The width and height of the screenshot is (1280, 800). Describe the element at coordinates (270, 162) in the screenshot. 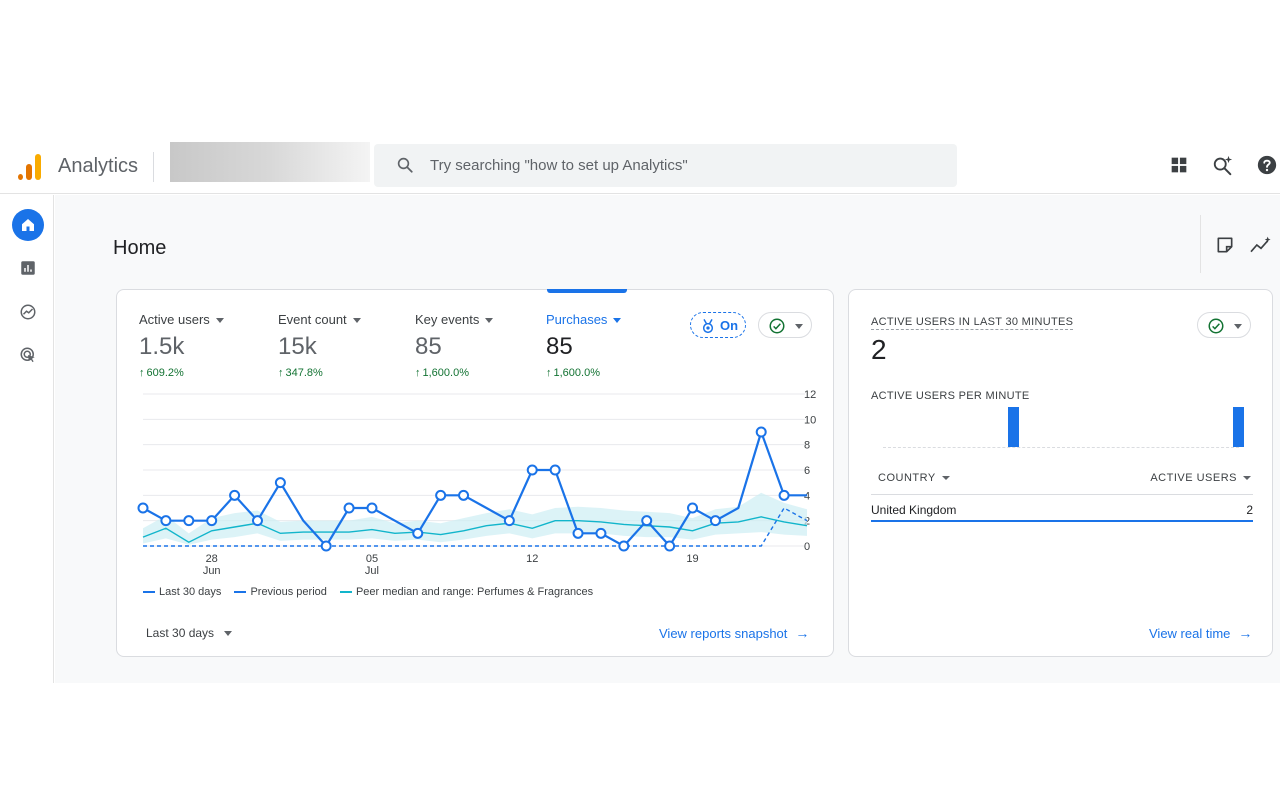

I see `account-selector` at that location.